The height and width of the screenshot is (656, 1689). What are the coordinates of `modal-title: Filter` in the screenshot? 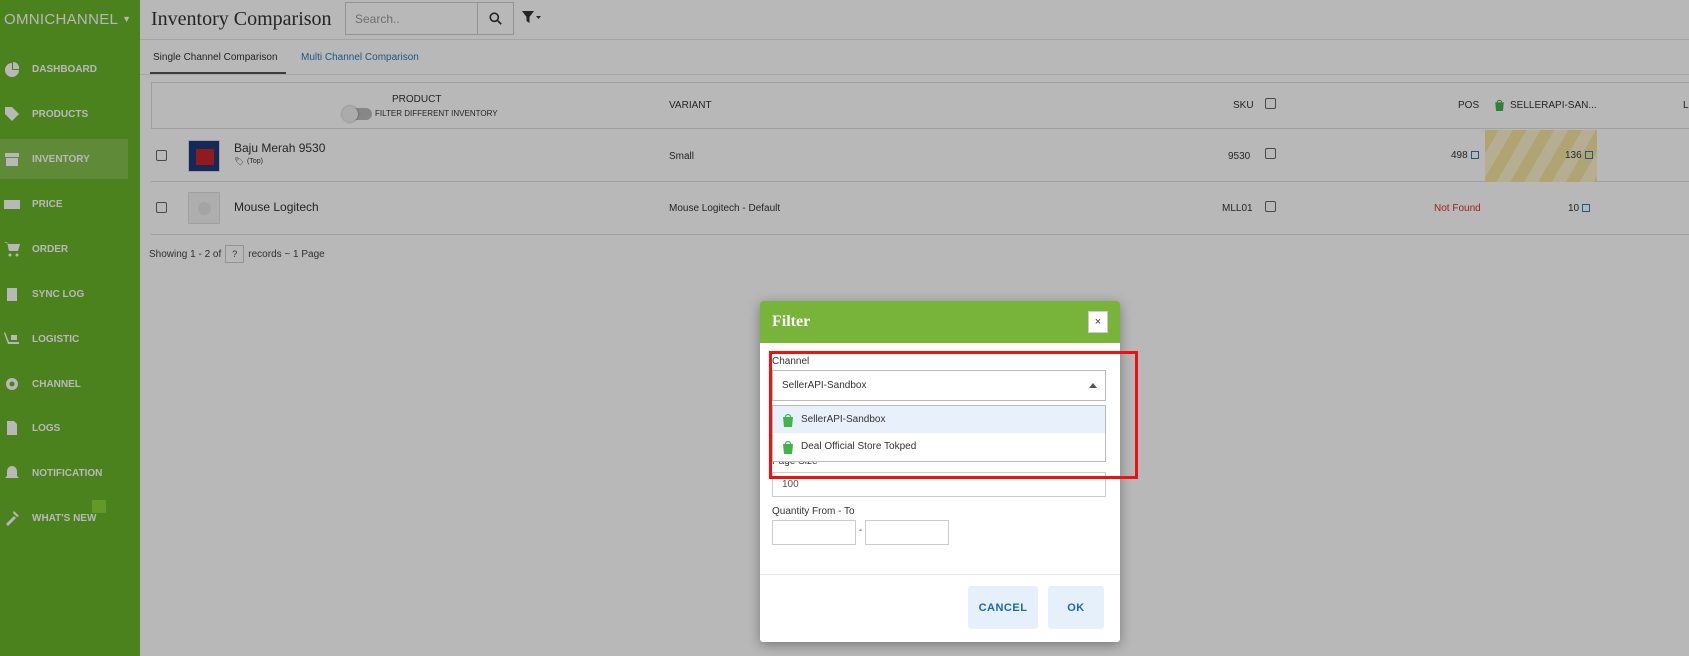 It's located at (791, 321).